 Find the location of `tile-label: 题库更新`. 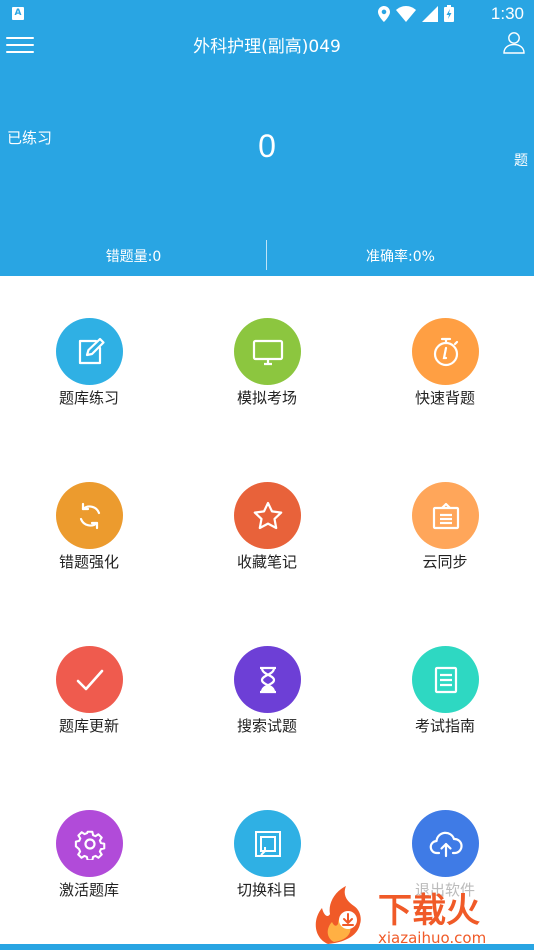

tile-label: 题库更新 is located at coordinates (88, 726).